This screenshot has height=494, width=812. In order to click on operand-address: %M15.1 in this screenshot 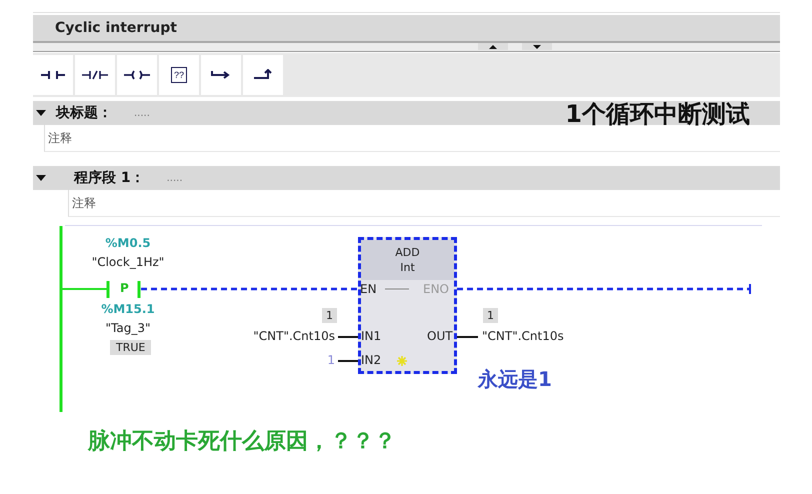, I will do `click(128, 309)`.